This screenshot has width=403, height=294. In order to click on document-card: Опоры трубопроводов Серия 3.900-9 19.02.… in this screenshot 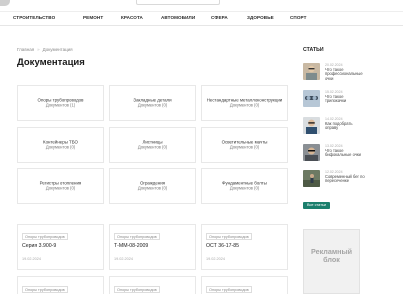, I will do `click(60, 247)`.